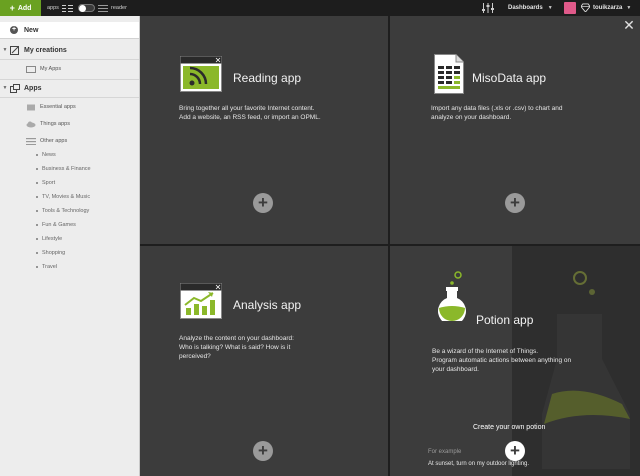 The width and height of the screenshot is (640, 476). What do you see at coordinates (54, 141) in the screenshot?
I see `sidebar-item-label: Other apps` at bounding box center [54, 141].